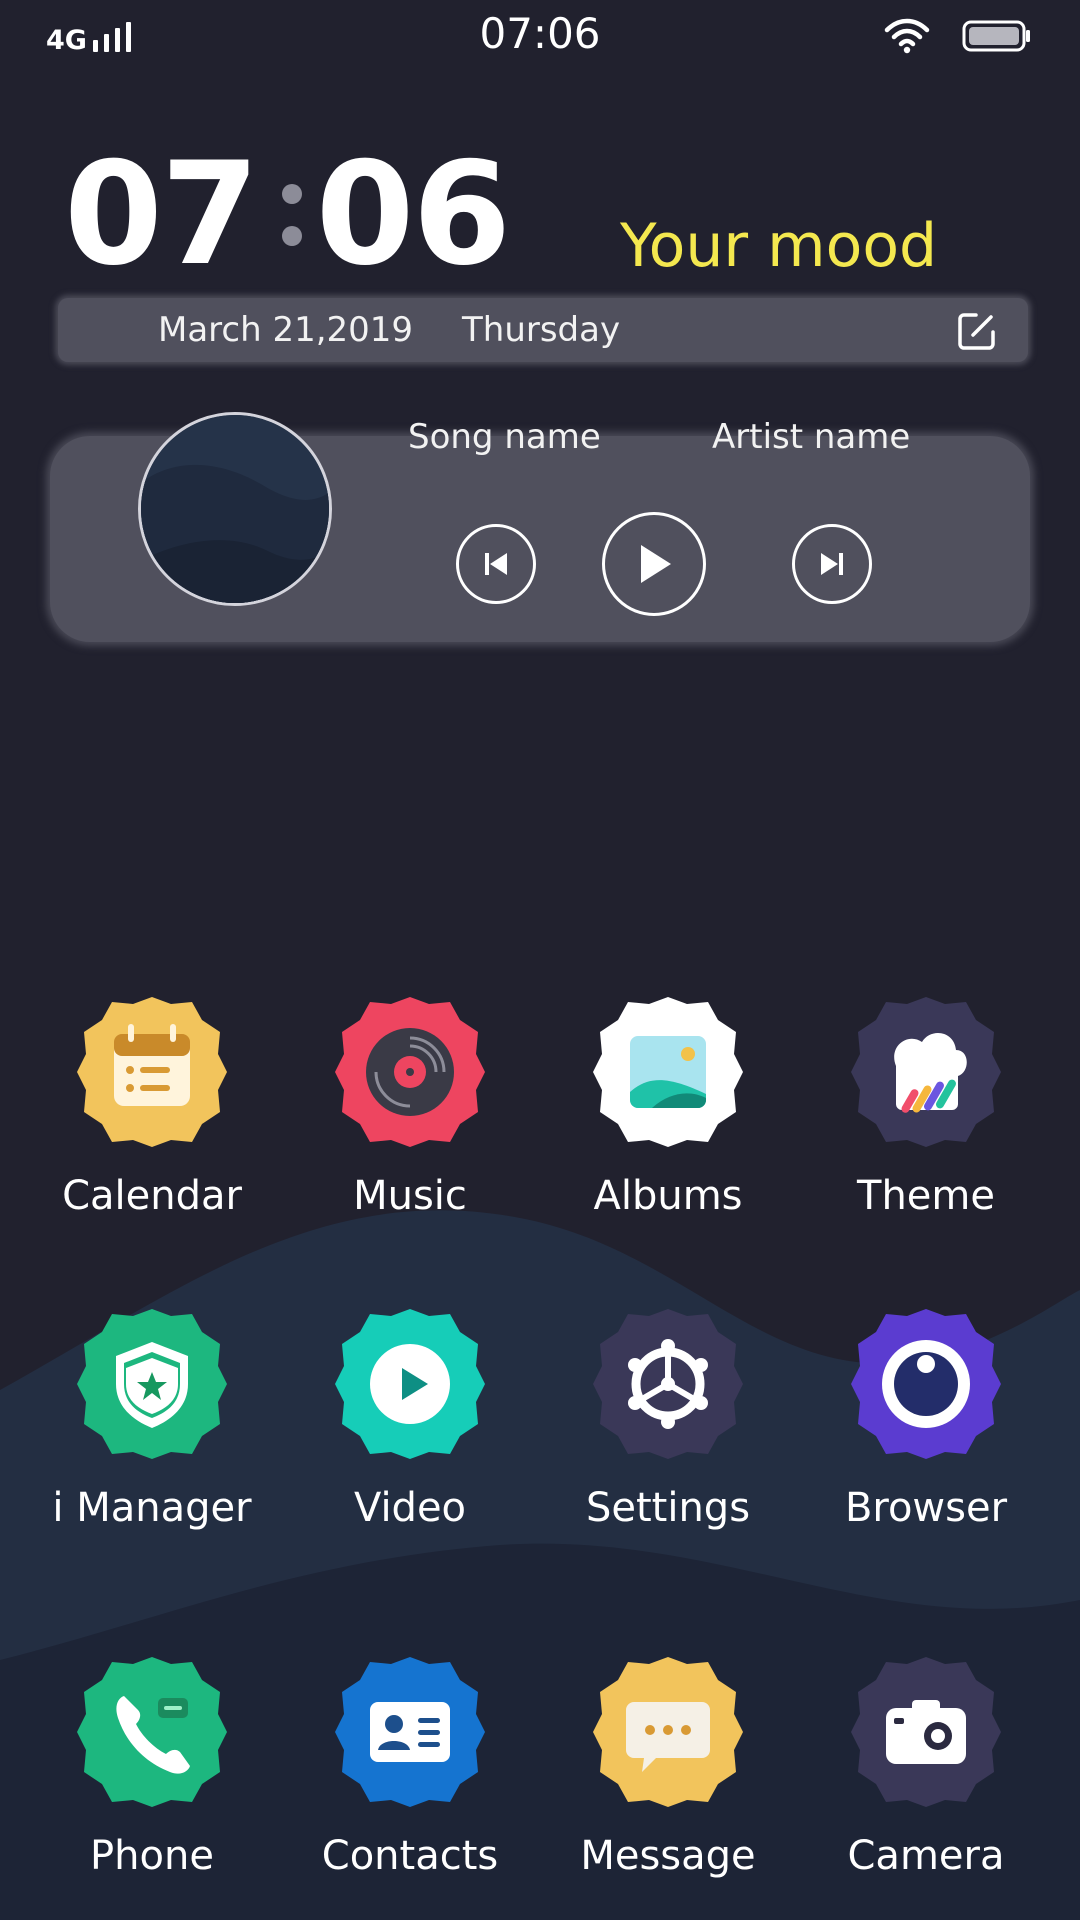 The width and height of the screenshot is (1080, 1920). Describe the element at coordinates (811, 437) in the screenshot. I see `artist-name: Artist name` at that location.